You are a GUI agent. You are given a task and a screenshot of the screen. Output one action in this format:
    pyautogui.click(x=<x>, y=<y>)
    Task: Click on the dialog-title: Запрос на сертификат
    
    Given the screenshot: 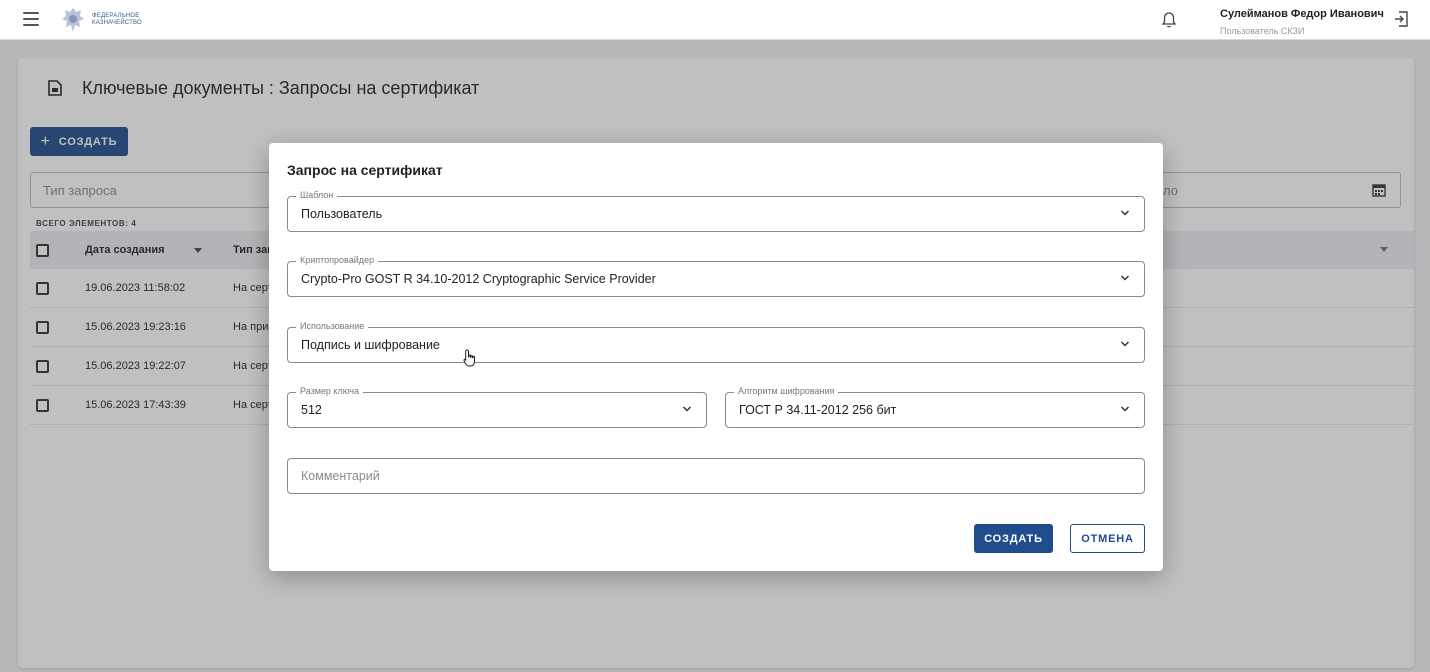 What is the action you would take?
    pyautogui.click(x=365, y=170)
    